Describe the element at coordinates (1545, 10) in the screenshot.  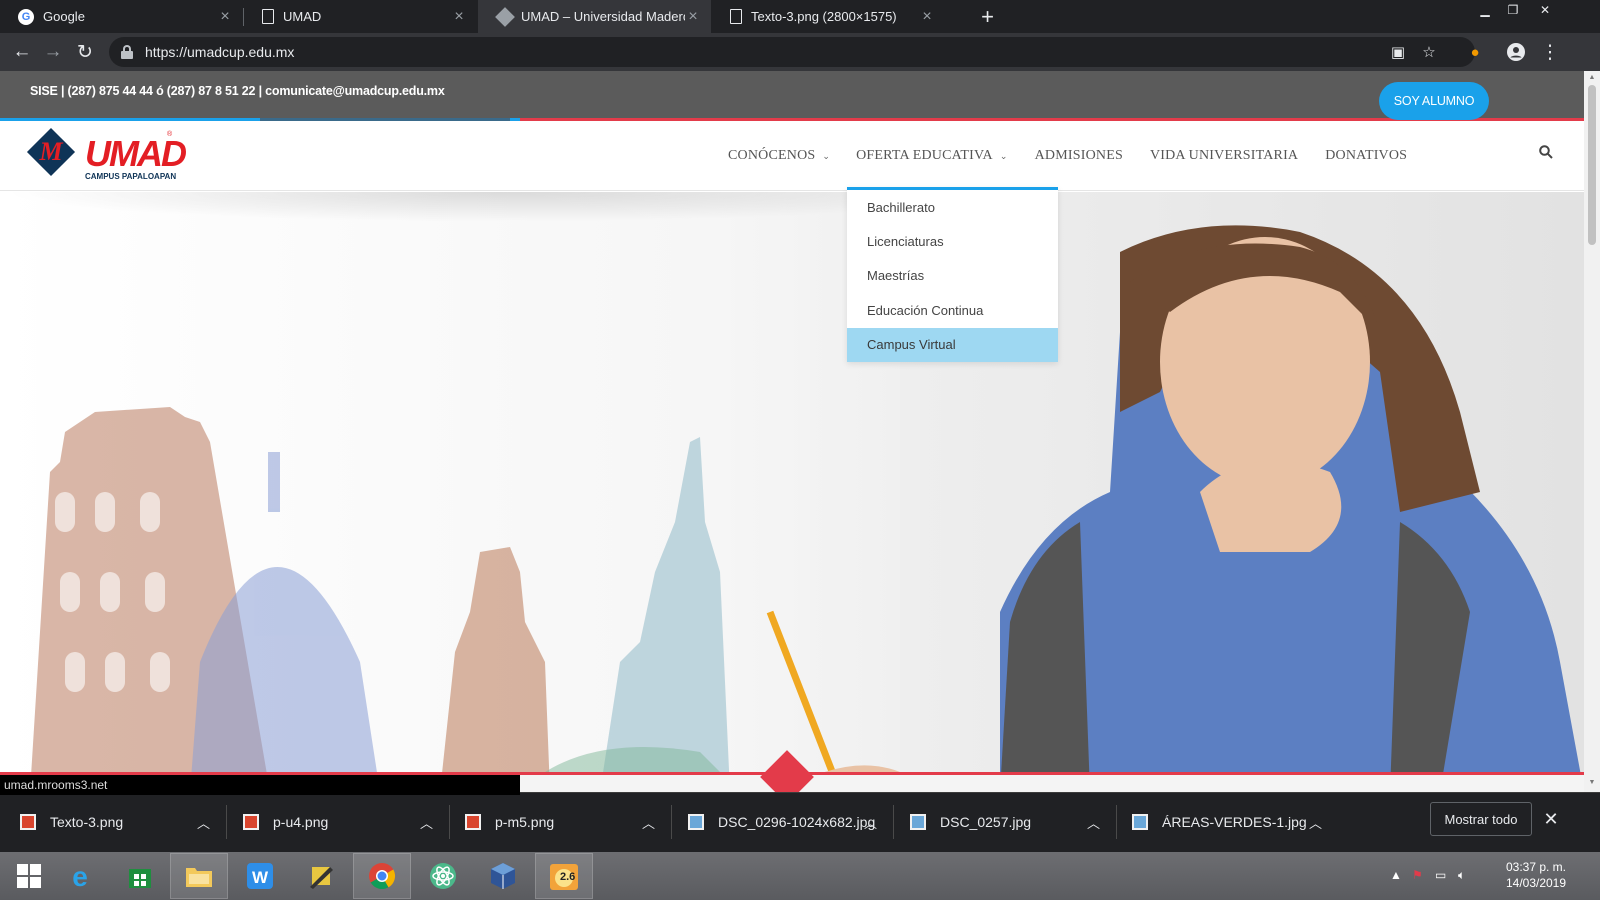
I see `close-window-icon: ✕` at that location.